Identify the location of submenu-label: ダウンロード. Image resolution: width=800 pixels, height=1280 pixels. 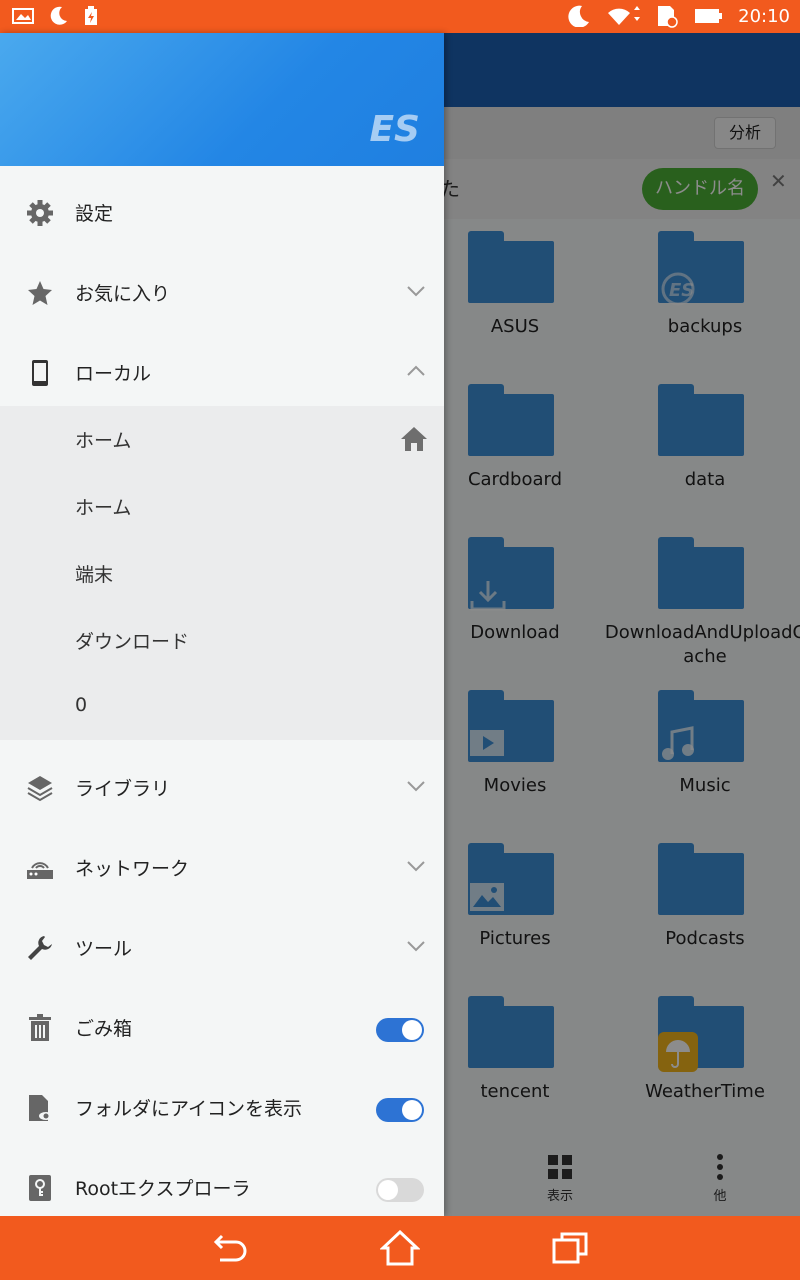
(132, 642).